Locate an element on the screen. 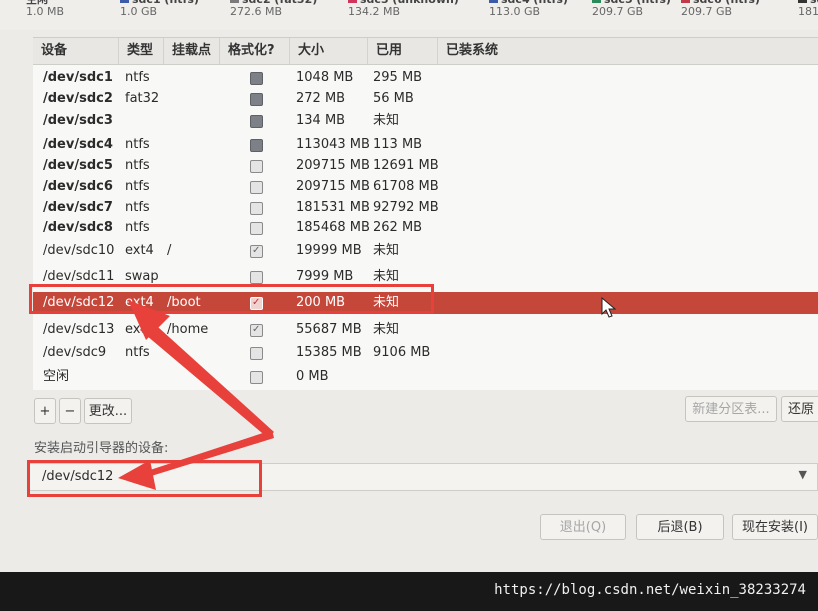 This screenshot has height=611, width=818. watermark: https://blog.csdn.net/weixin_38233274 is located at coordinates (650, 590).